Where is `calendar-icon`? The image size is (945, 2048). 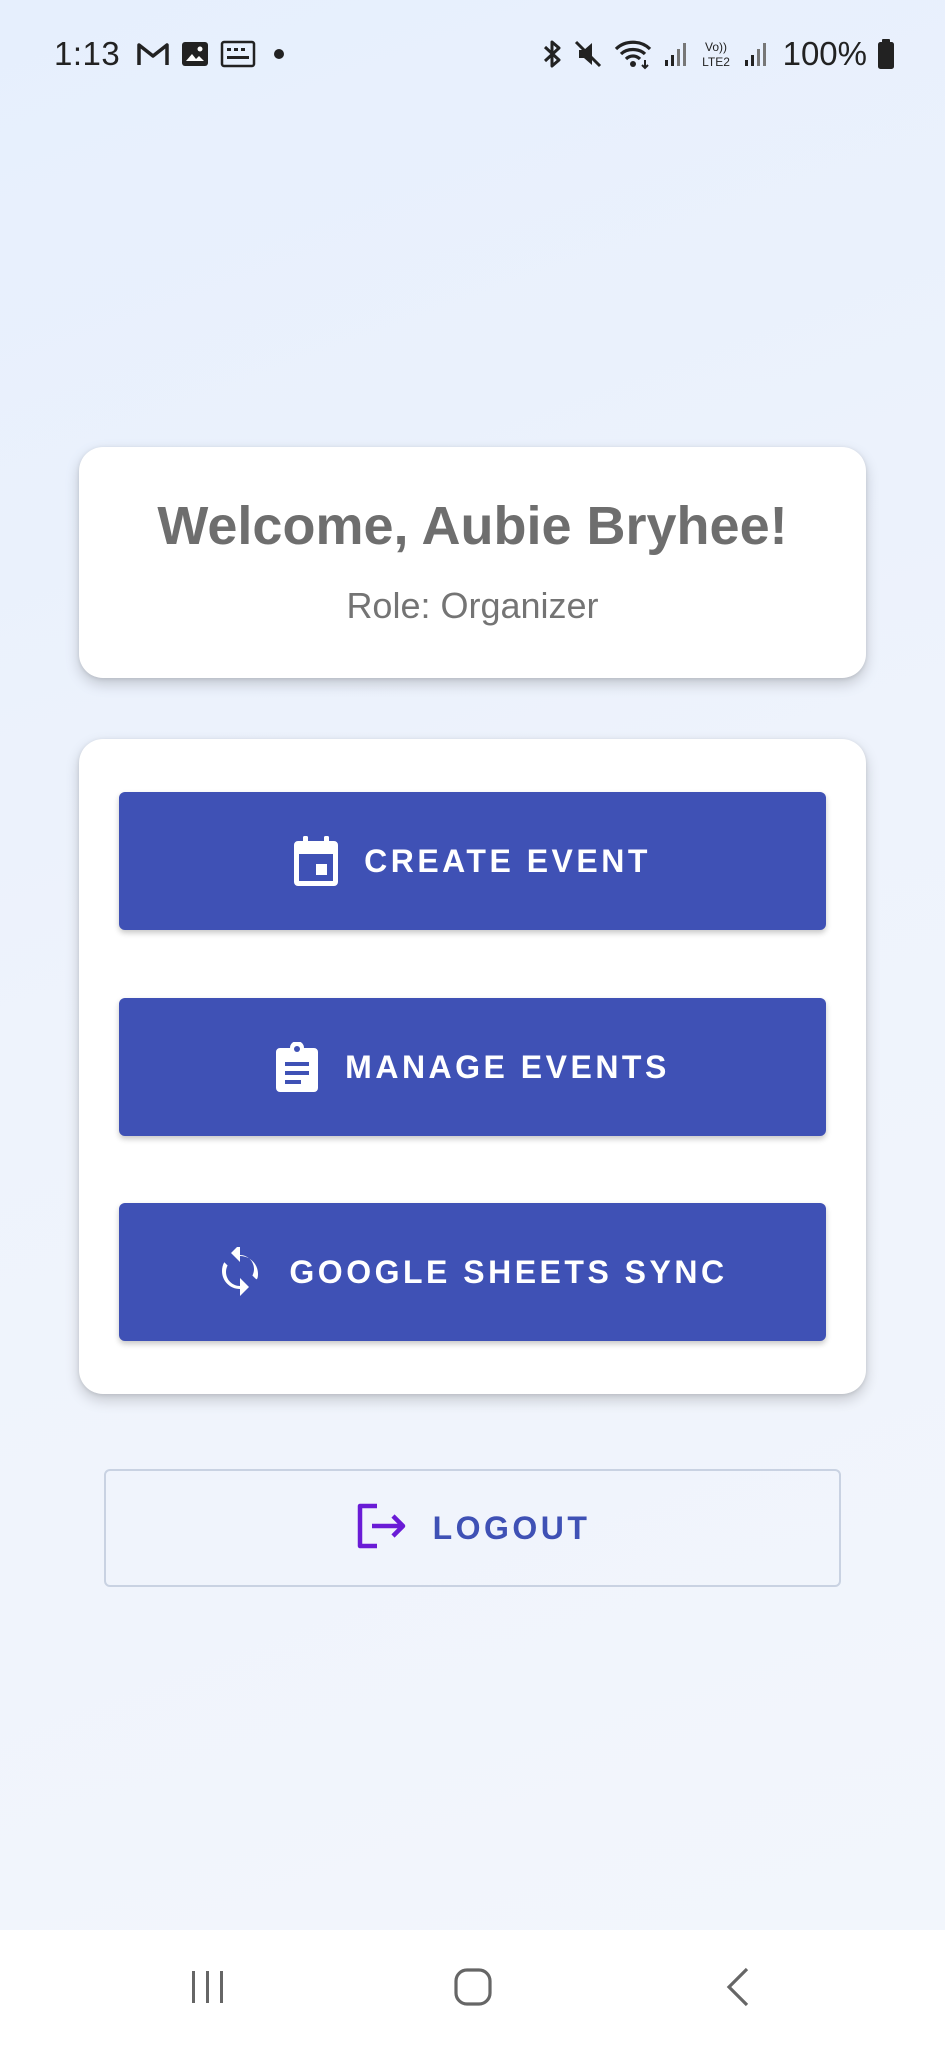
calendar-icon is located at coordinates (316, 861).